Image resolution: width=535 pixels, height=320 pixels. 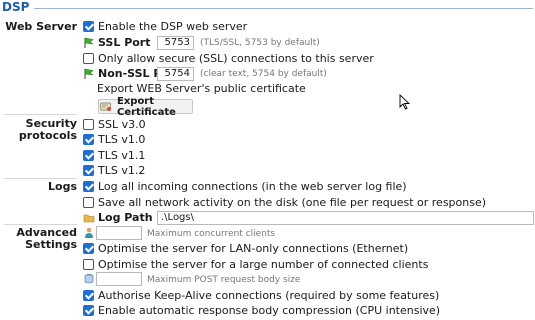 What do you see at coordinates (105, 106) in the screenshot?
I see `certificate-icon` at bounding box center [105, 106].